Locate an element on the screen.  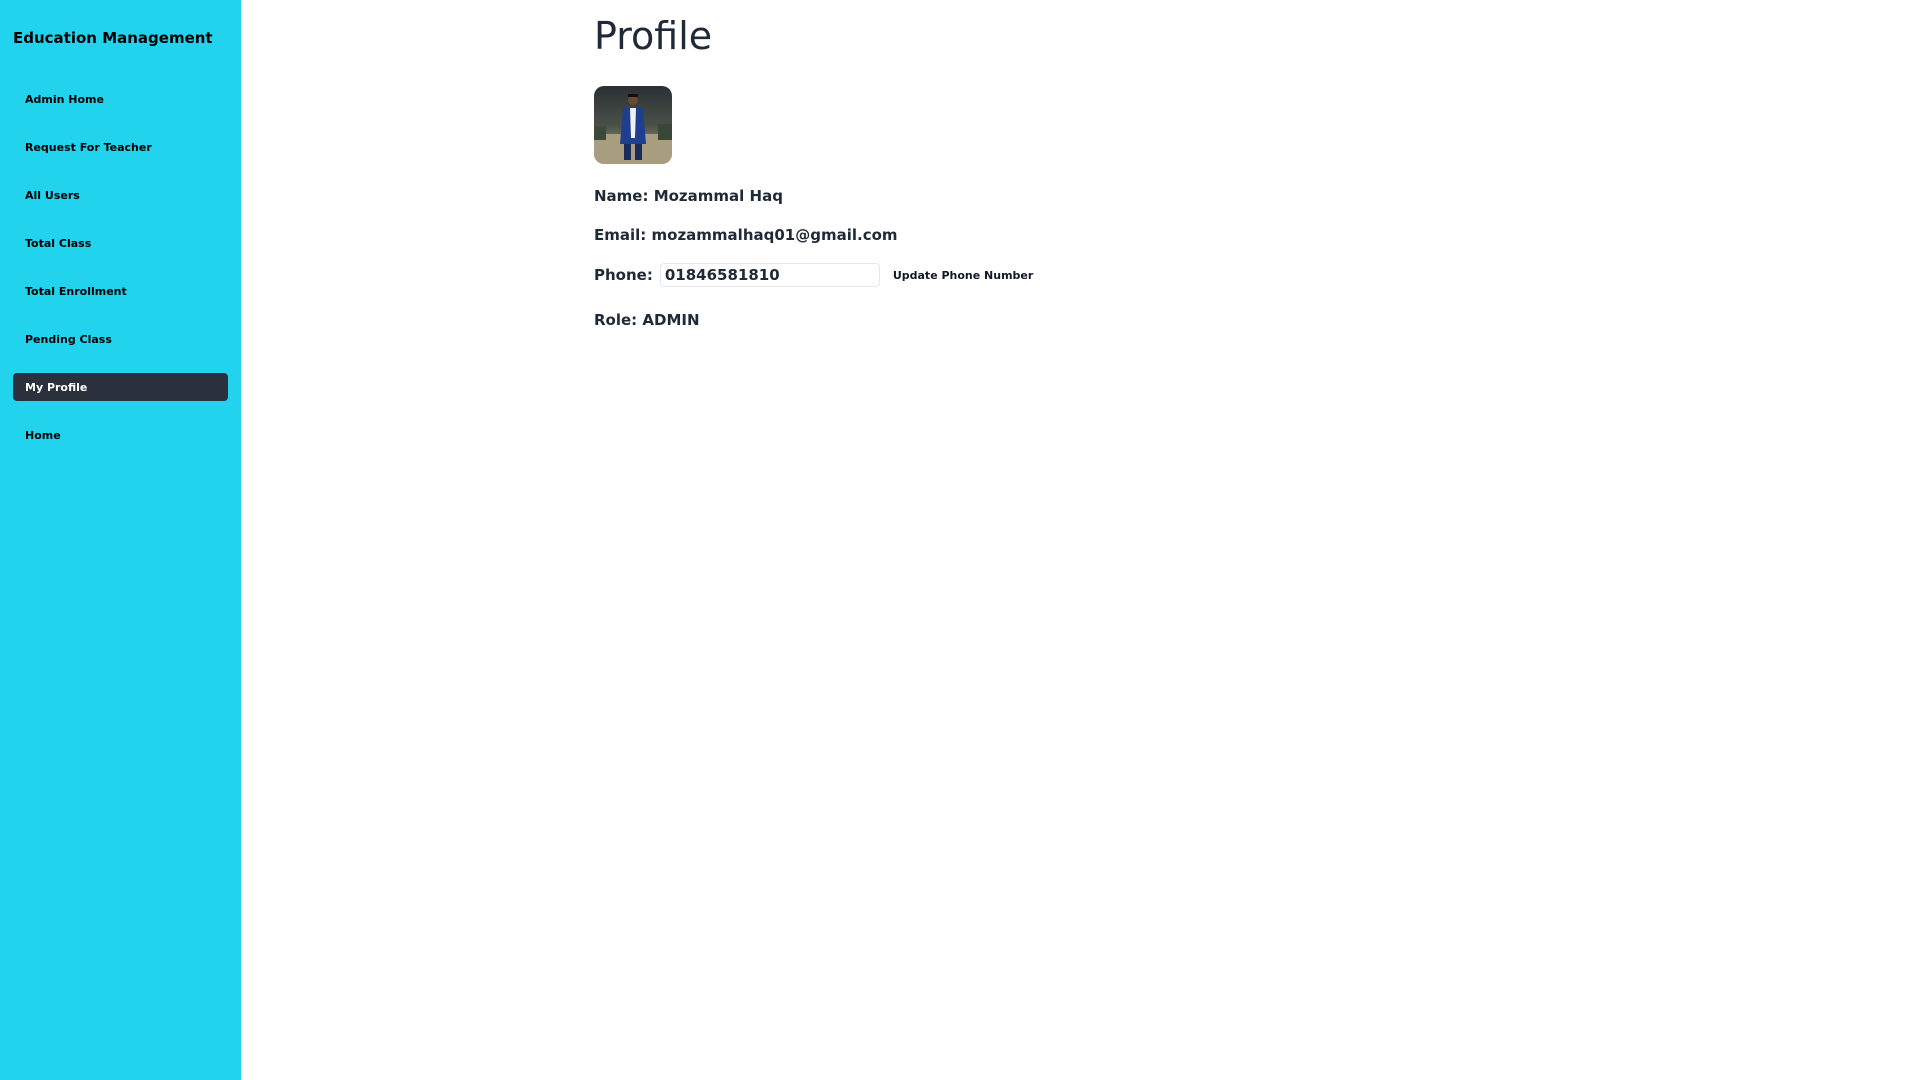
sidebar-item-my-profile: My Profile is located at coordinates (120, 387).